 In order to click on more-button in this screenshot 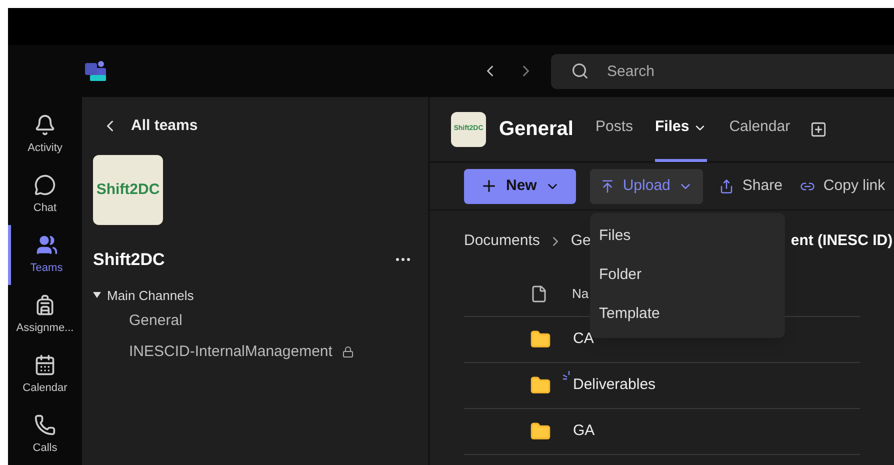, I will do `click(403, 260)`.